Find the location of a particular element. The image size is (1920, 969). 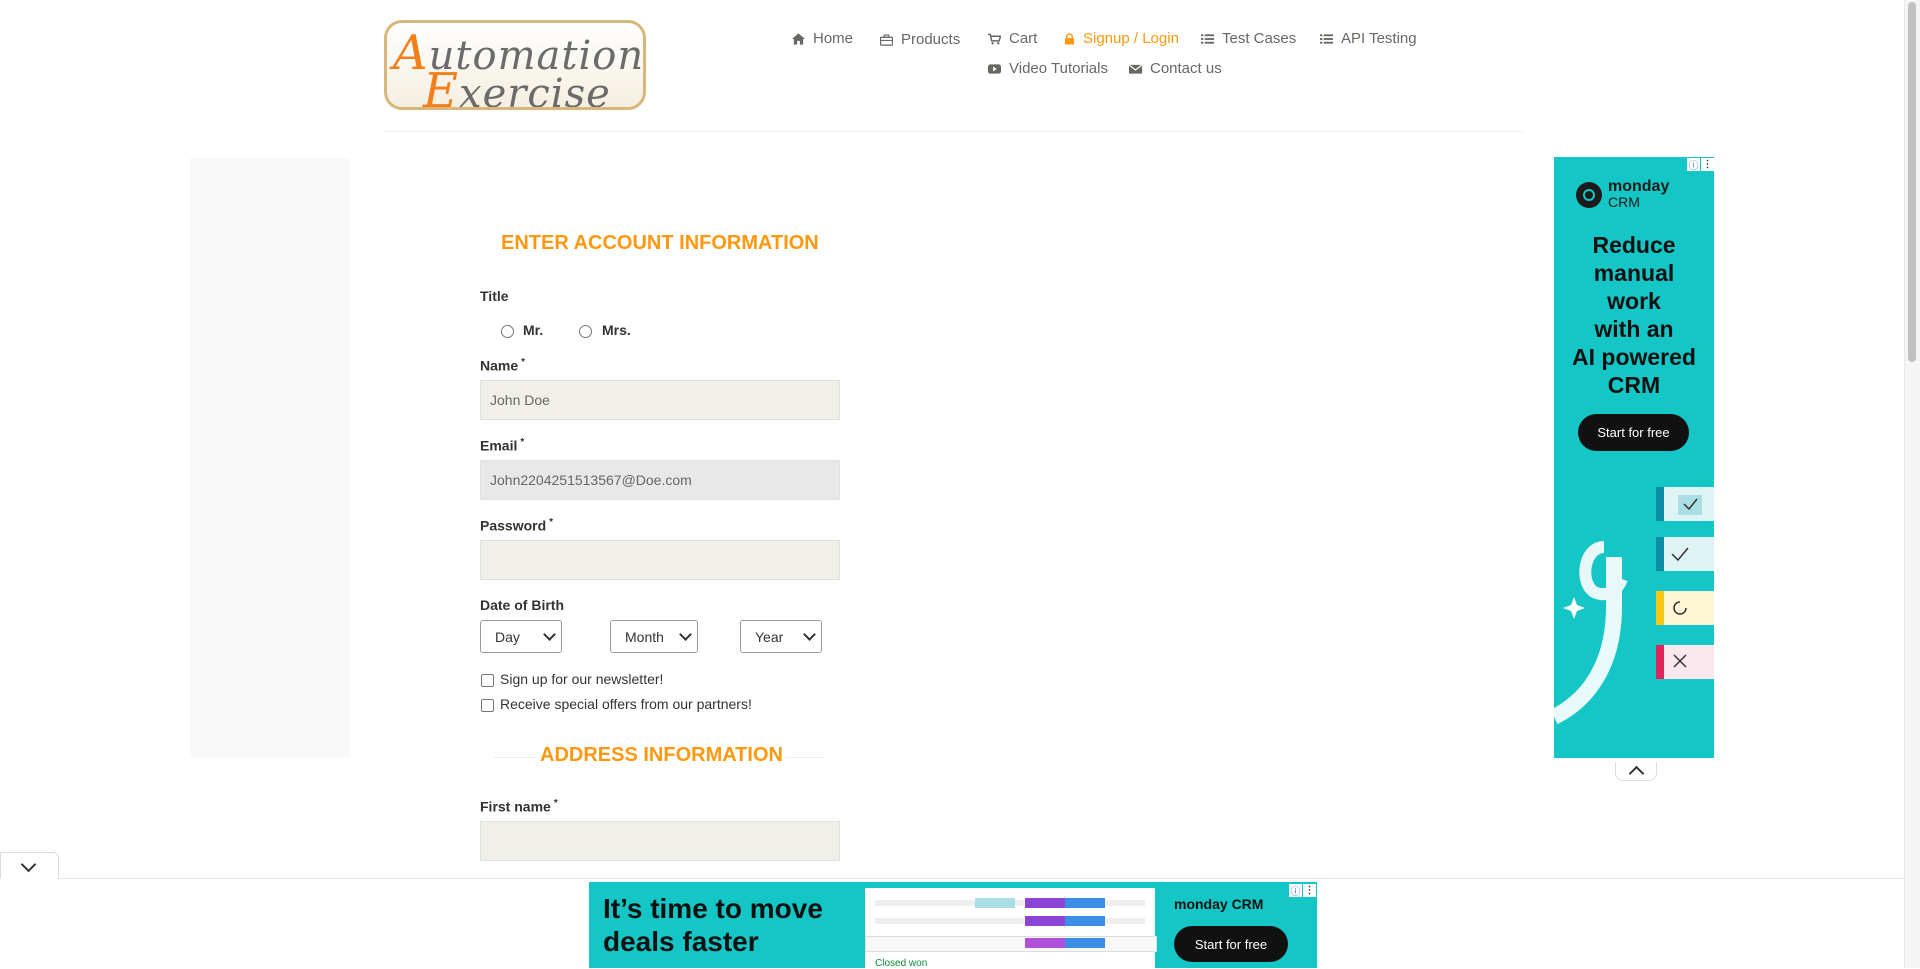

chevron-up-icon is located at coordinates (1636, 773).